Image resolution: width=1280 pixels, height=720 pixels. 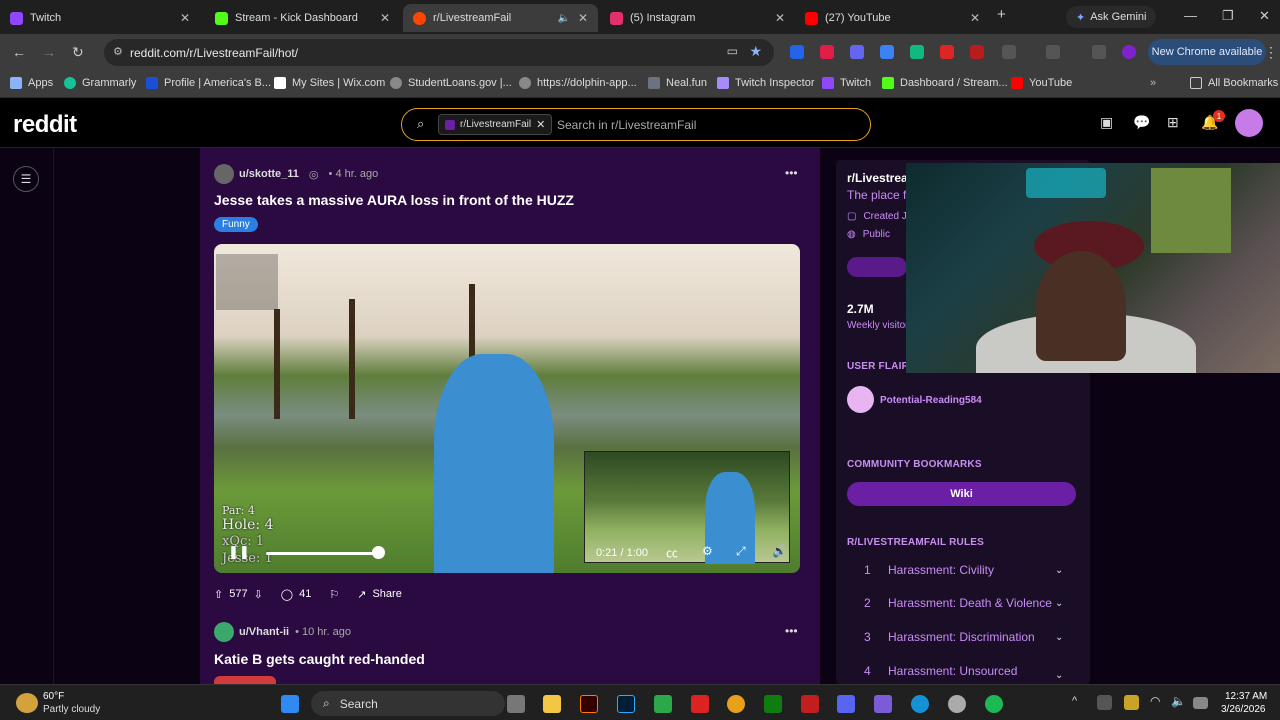 What do you see at coordinates (949, 637) in the screenshot?
I see `rule-item: 3 Harassment: Discrimination` at bounding box center [949, 637].